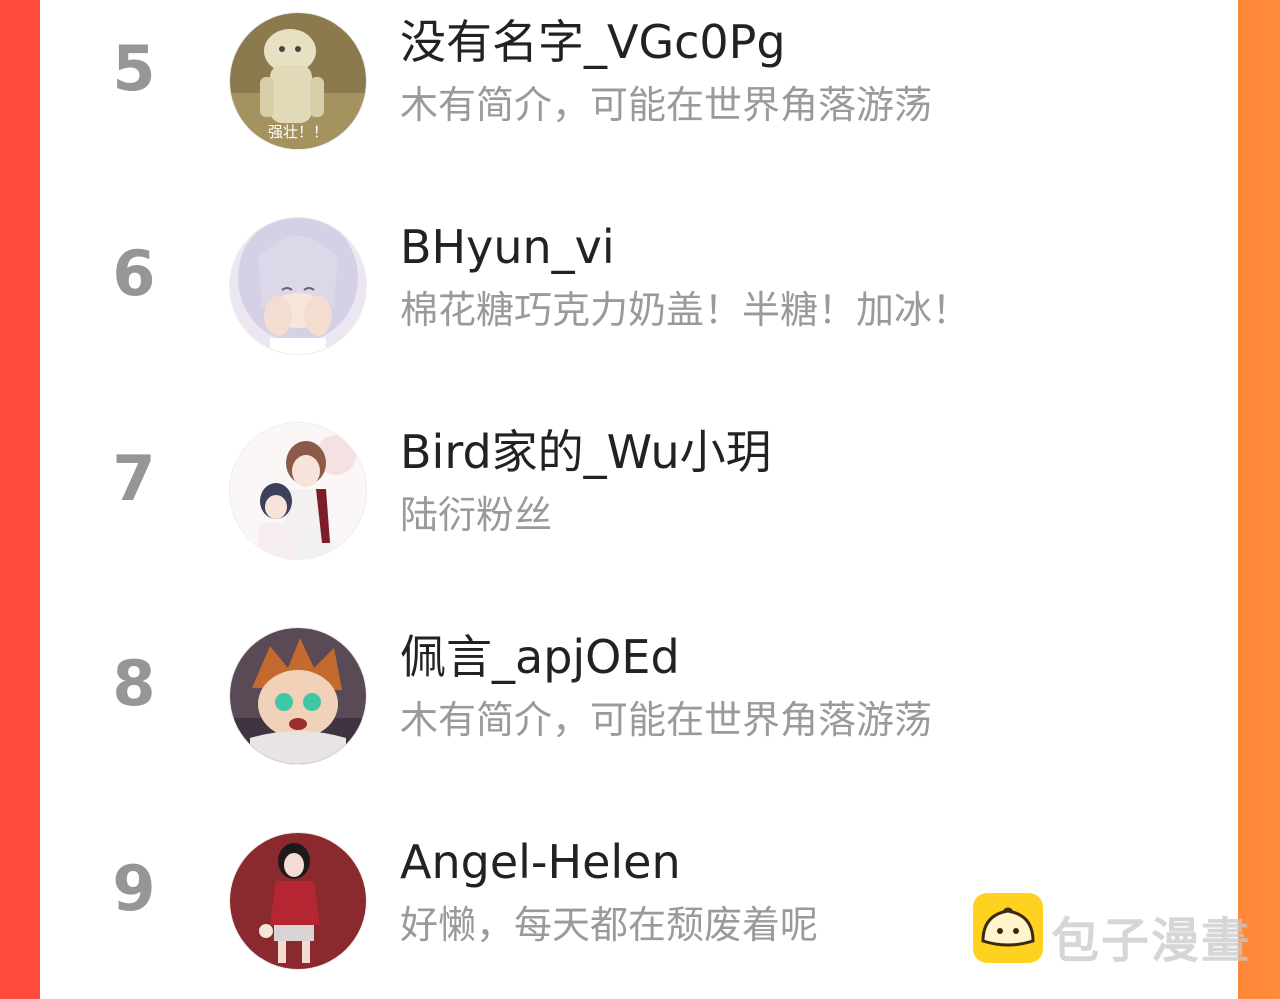  What do you see at coordinates (476, 515) in the screenshot?
I see `user-bio: 陆衍粉丝` at bounding box center [476, 515].